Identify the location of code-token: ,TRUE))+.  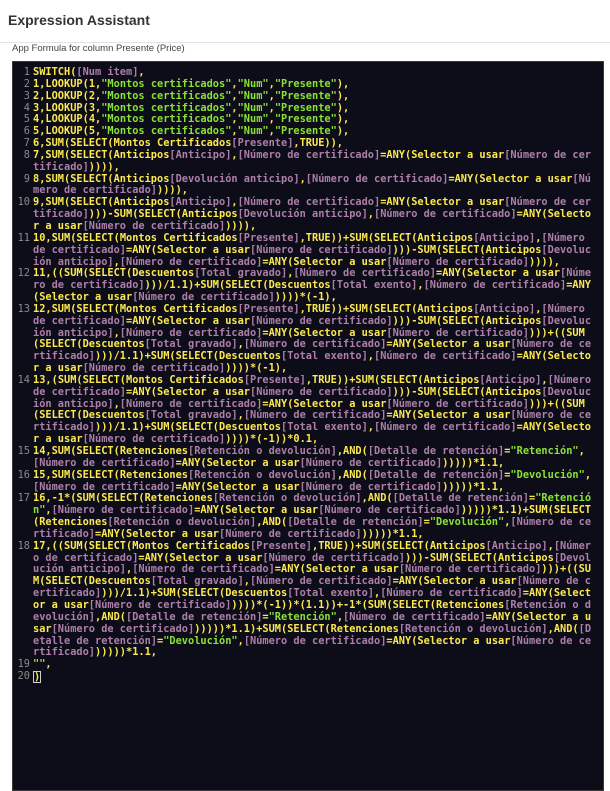
(337, 545).